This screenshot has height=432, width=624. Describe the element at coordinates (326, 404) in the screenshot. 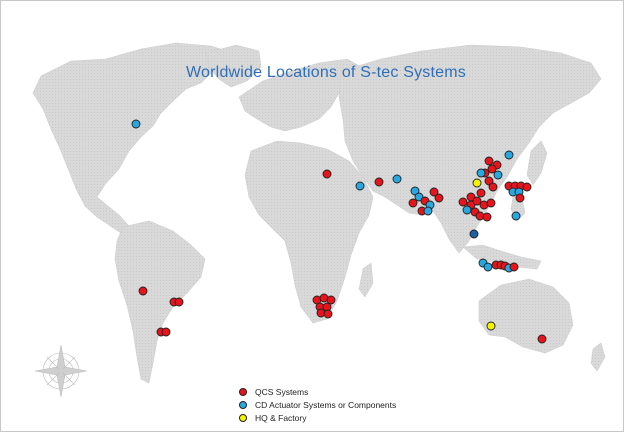

I see `legend-label: CD Actuator Systems or Components` at that location.